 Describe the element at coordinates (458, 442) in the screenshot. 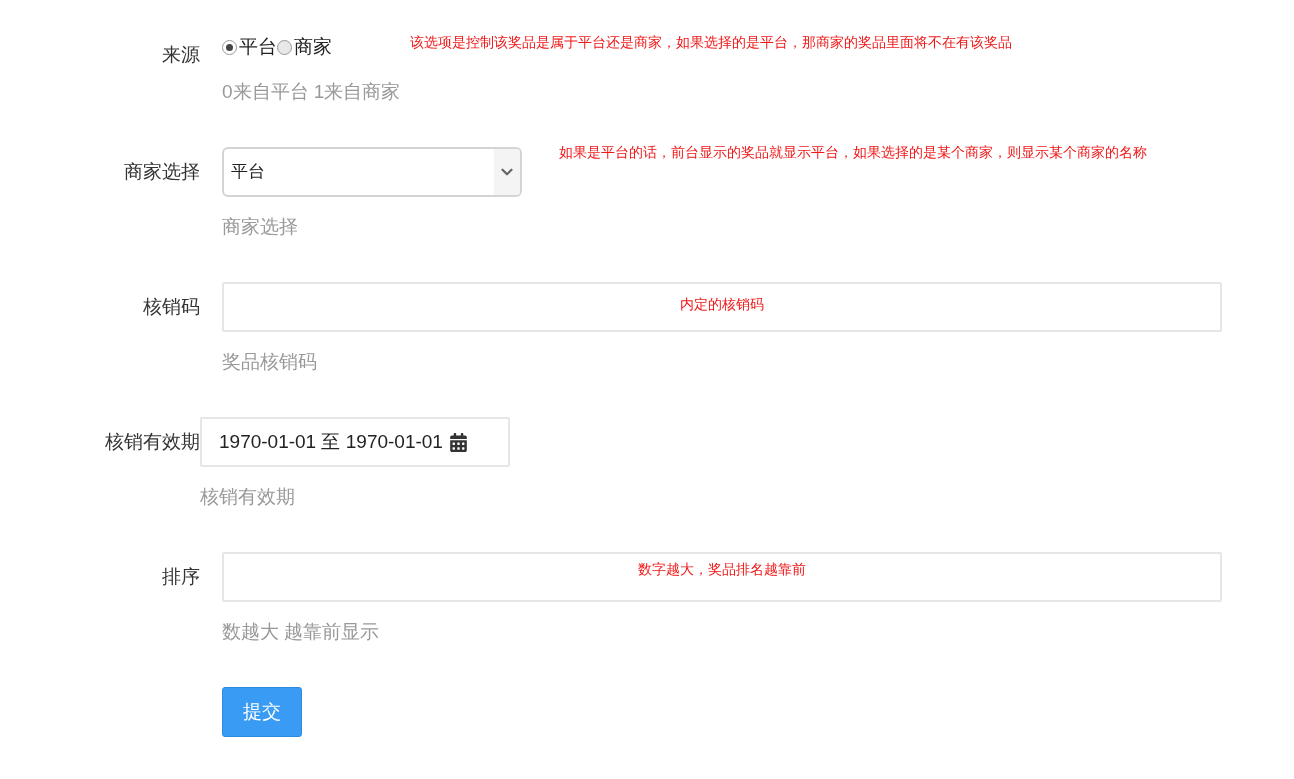

I see `calendar-icon` at that location.